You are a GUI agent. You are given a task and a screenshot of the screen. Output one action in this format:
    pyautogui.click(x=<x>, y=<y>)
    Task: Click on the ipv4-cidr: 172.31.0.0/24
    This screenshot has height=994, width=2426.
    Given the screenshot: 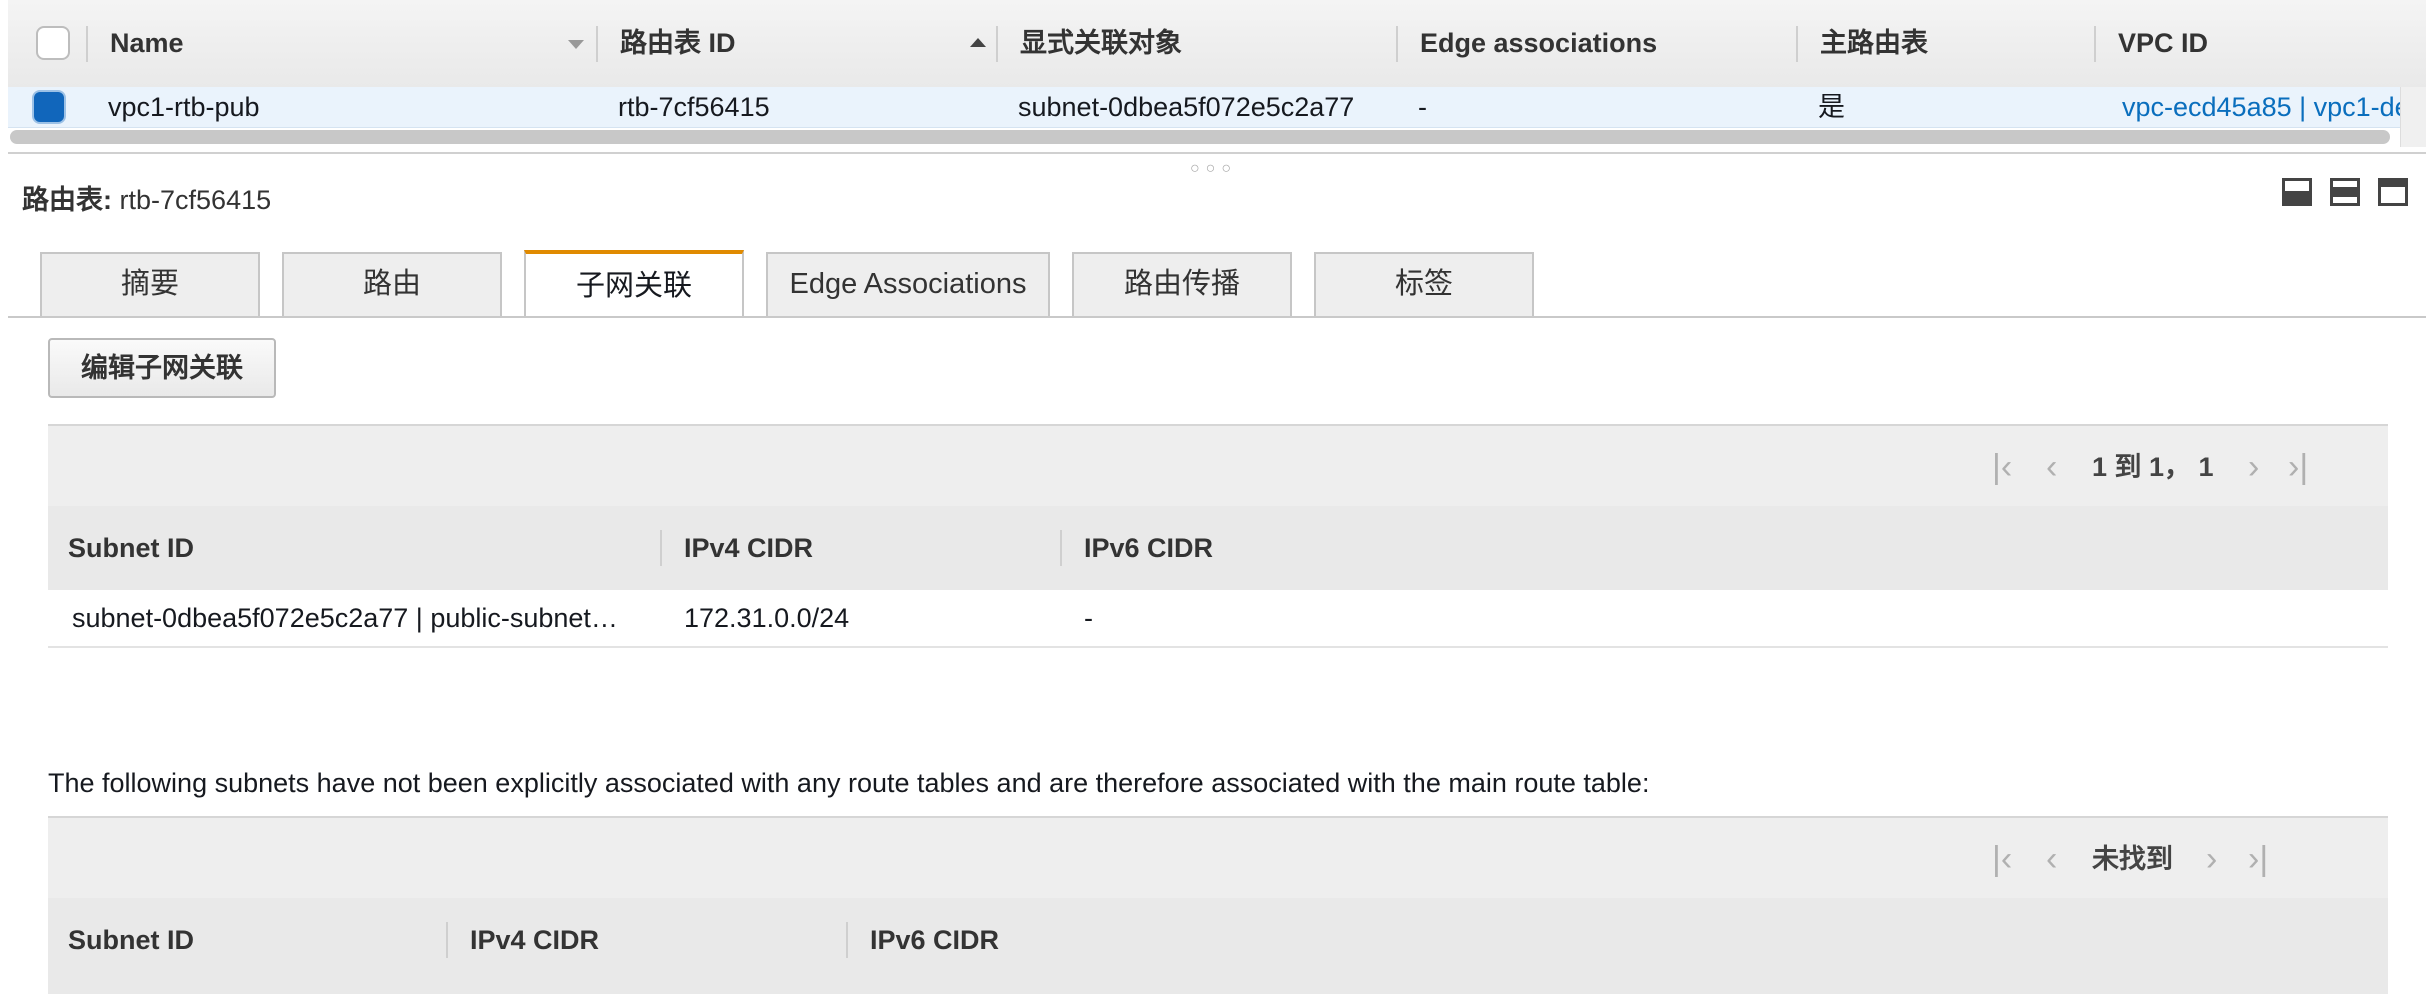 What is the action you would take?
    pyautogui.click(x=767, y=618)
    